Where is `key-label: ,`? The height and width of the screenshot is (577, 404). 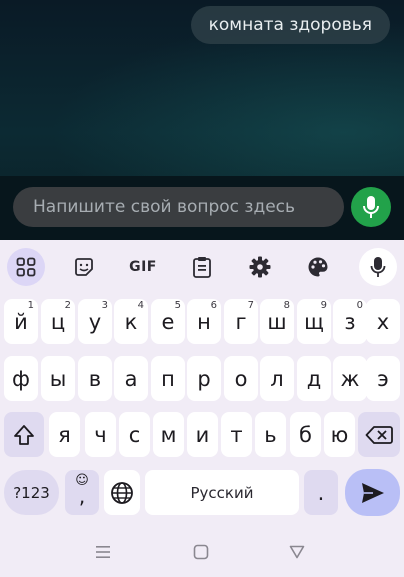
key-label: , is located at coordinates (82, 496).